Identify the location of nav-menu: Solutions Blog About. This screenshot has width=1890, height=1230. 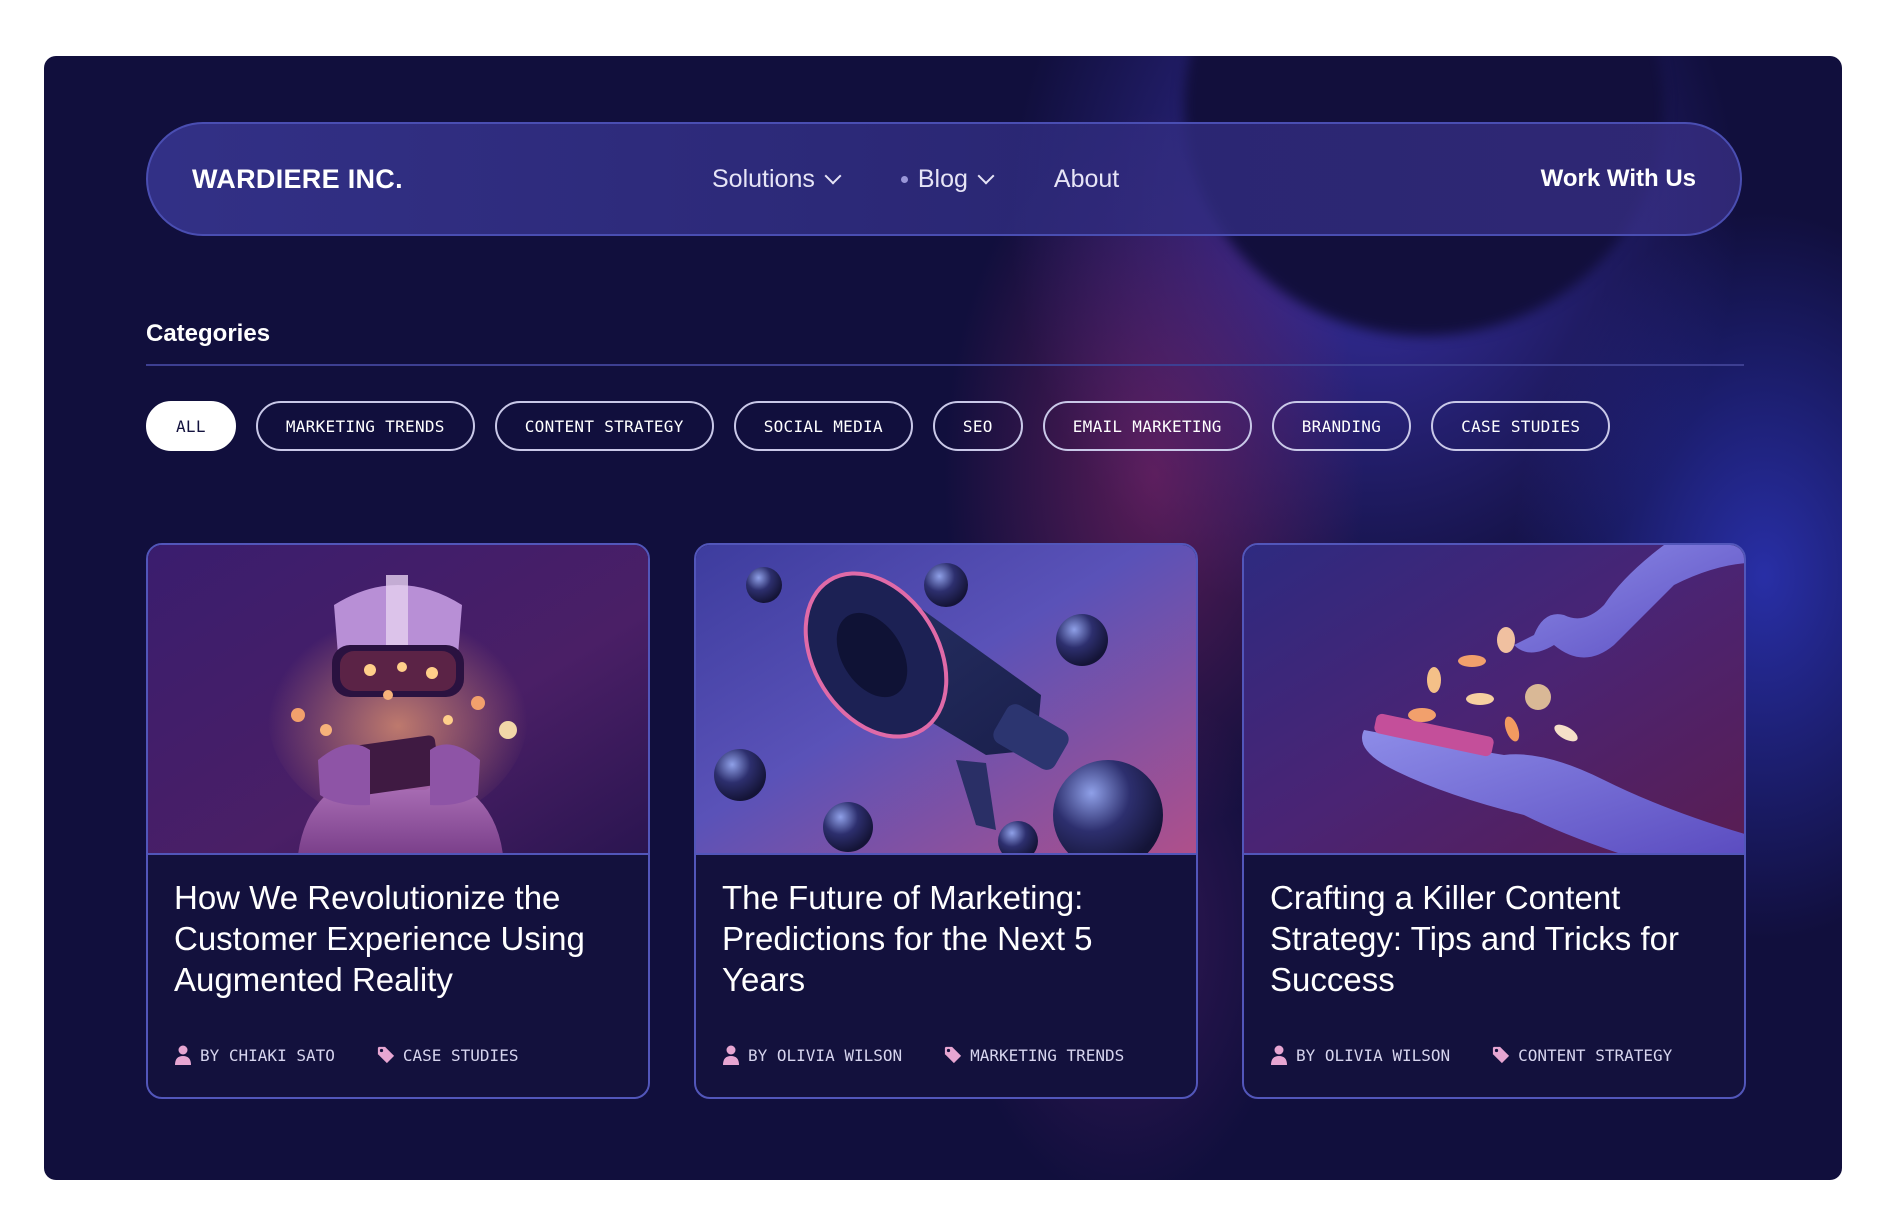
(1126, 179).